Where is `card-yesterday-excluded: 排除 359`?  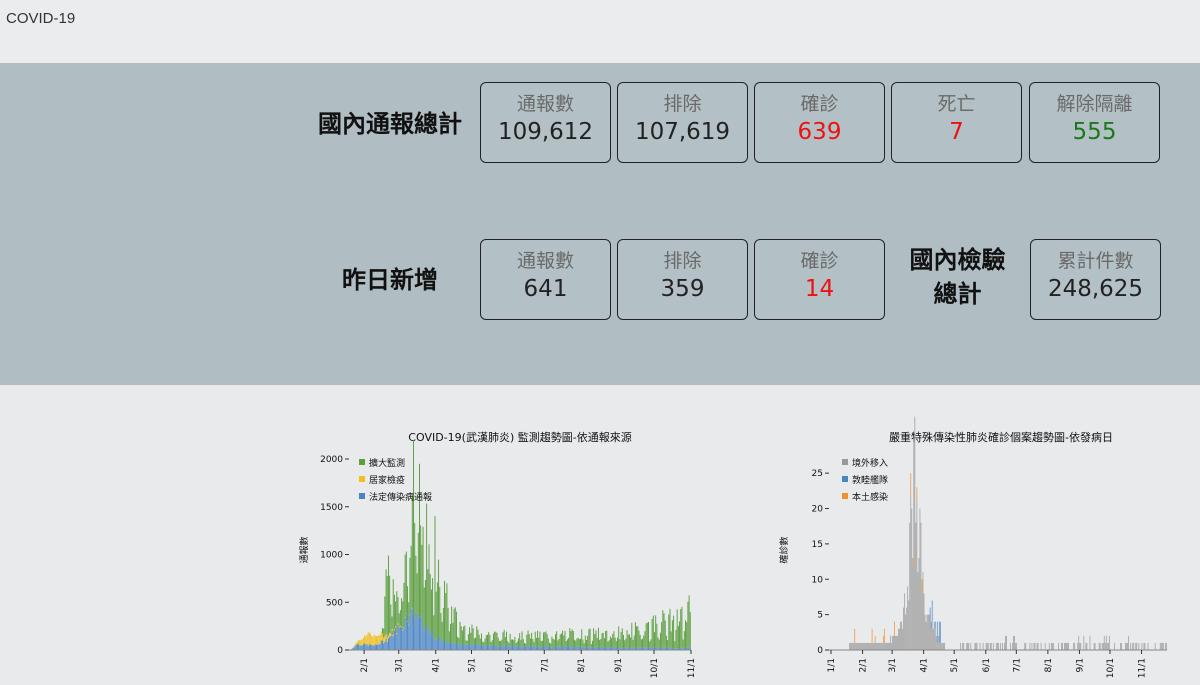
card-yesterday-excluded: 排除 359 is located at coordinates (682, 279).